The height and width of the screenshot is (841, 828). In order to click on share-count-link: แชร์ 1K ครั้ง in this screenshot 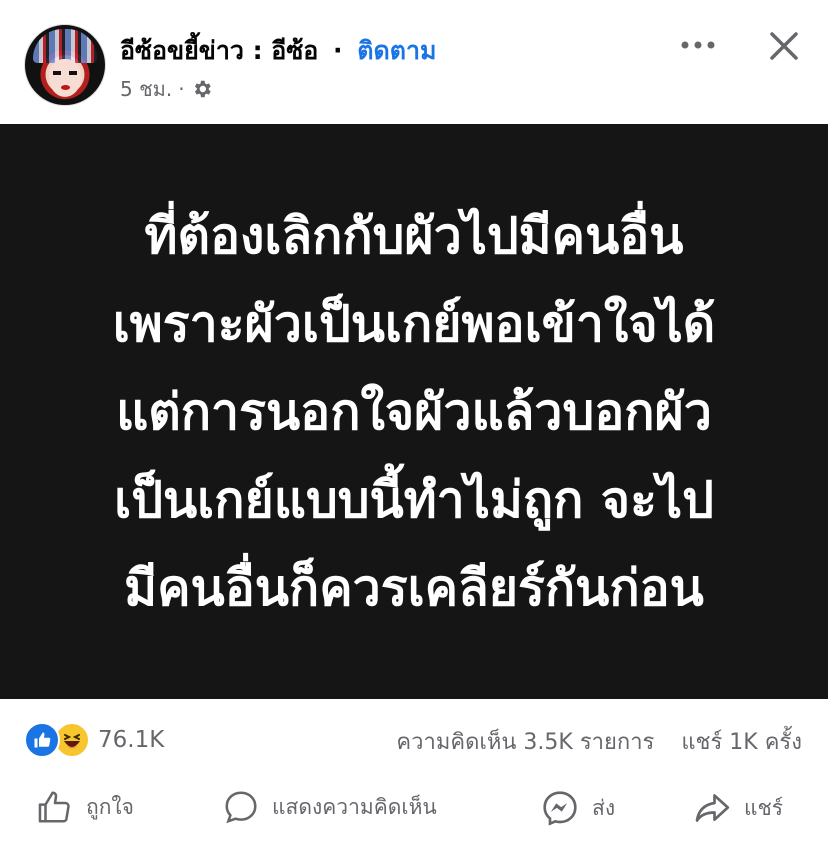, I will do `click(741, 742)`.